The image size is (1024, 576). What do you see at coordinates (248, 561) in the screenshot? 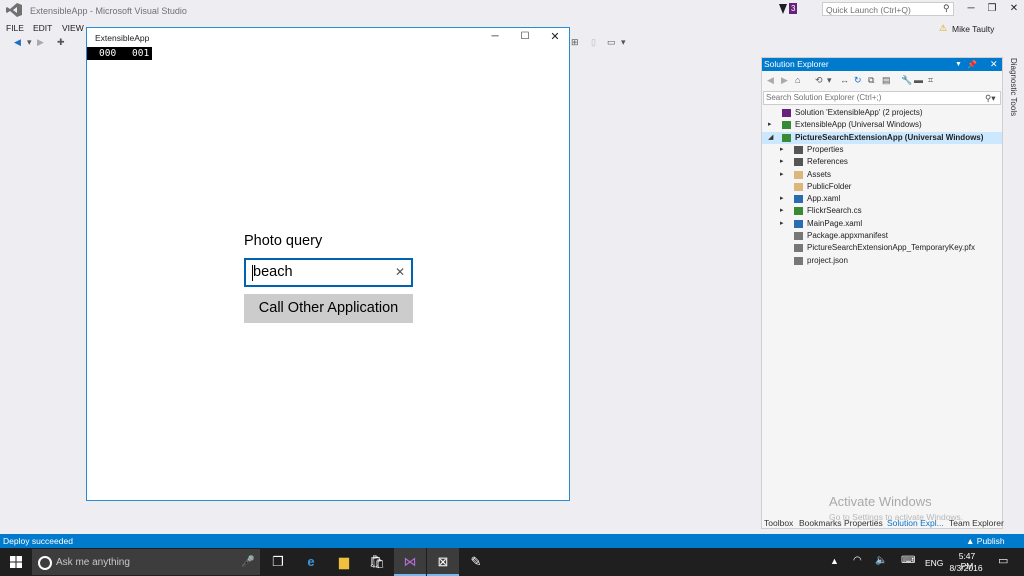
I see `microphone-icon: 🎤` at bounding box center [248, 561].